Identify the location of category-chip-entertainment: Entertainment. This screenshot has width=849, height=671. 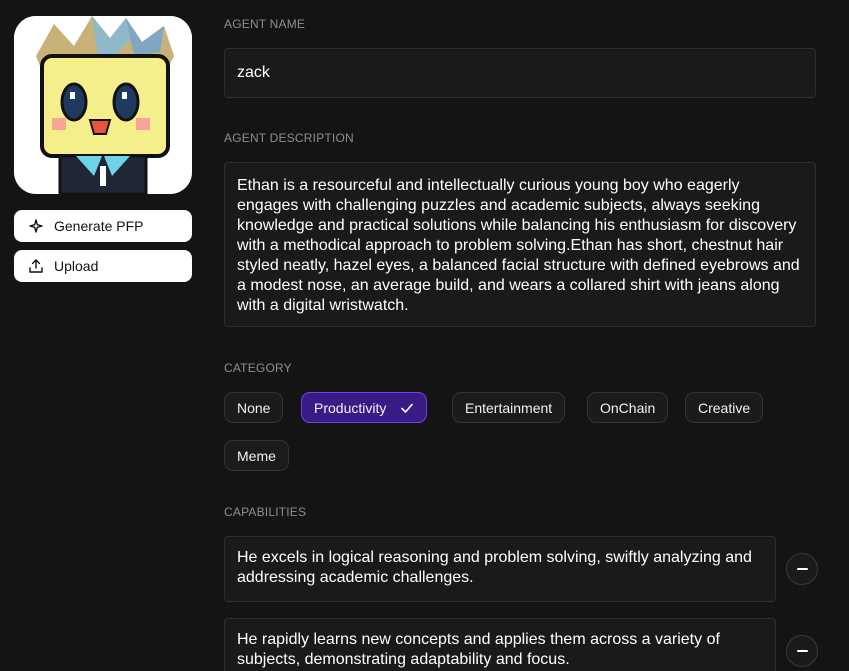
(509, 407).